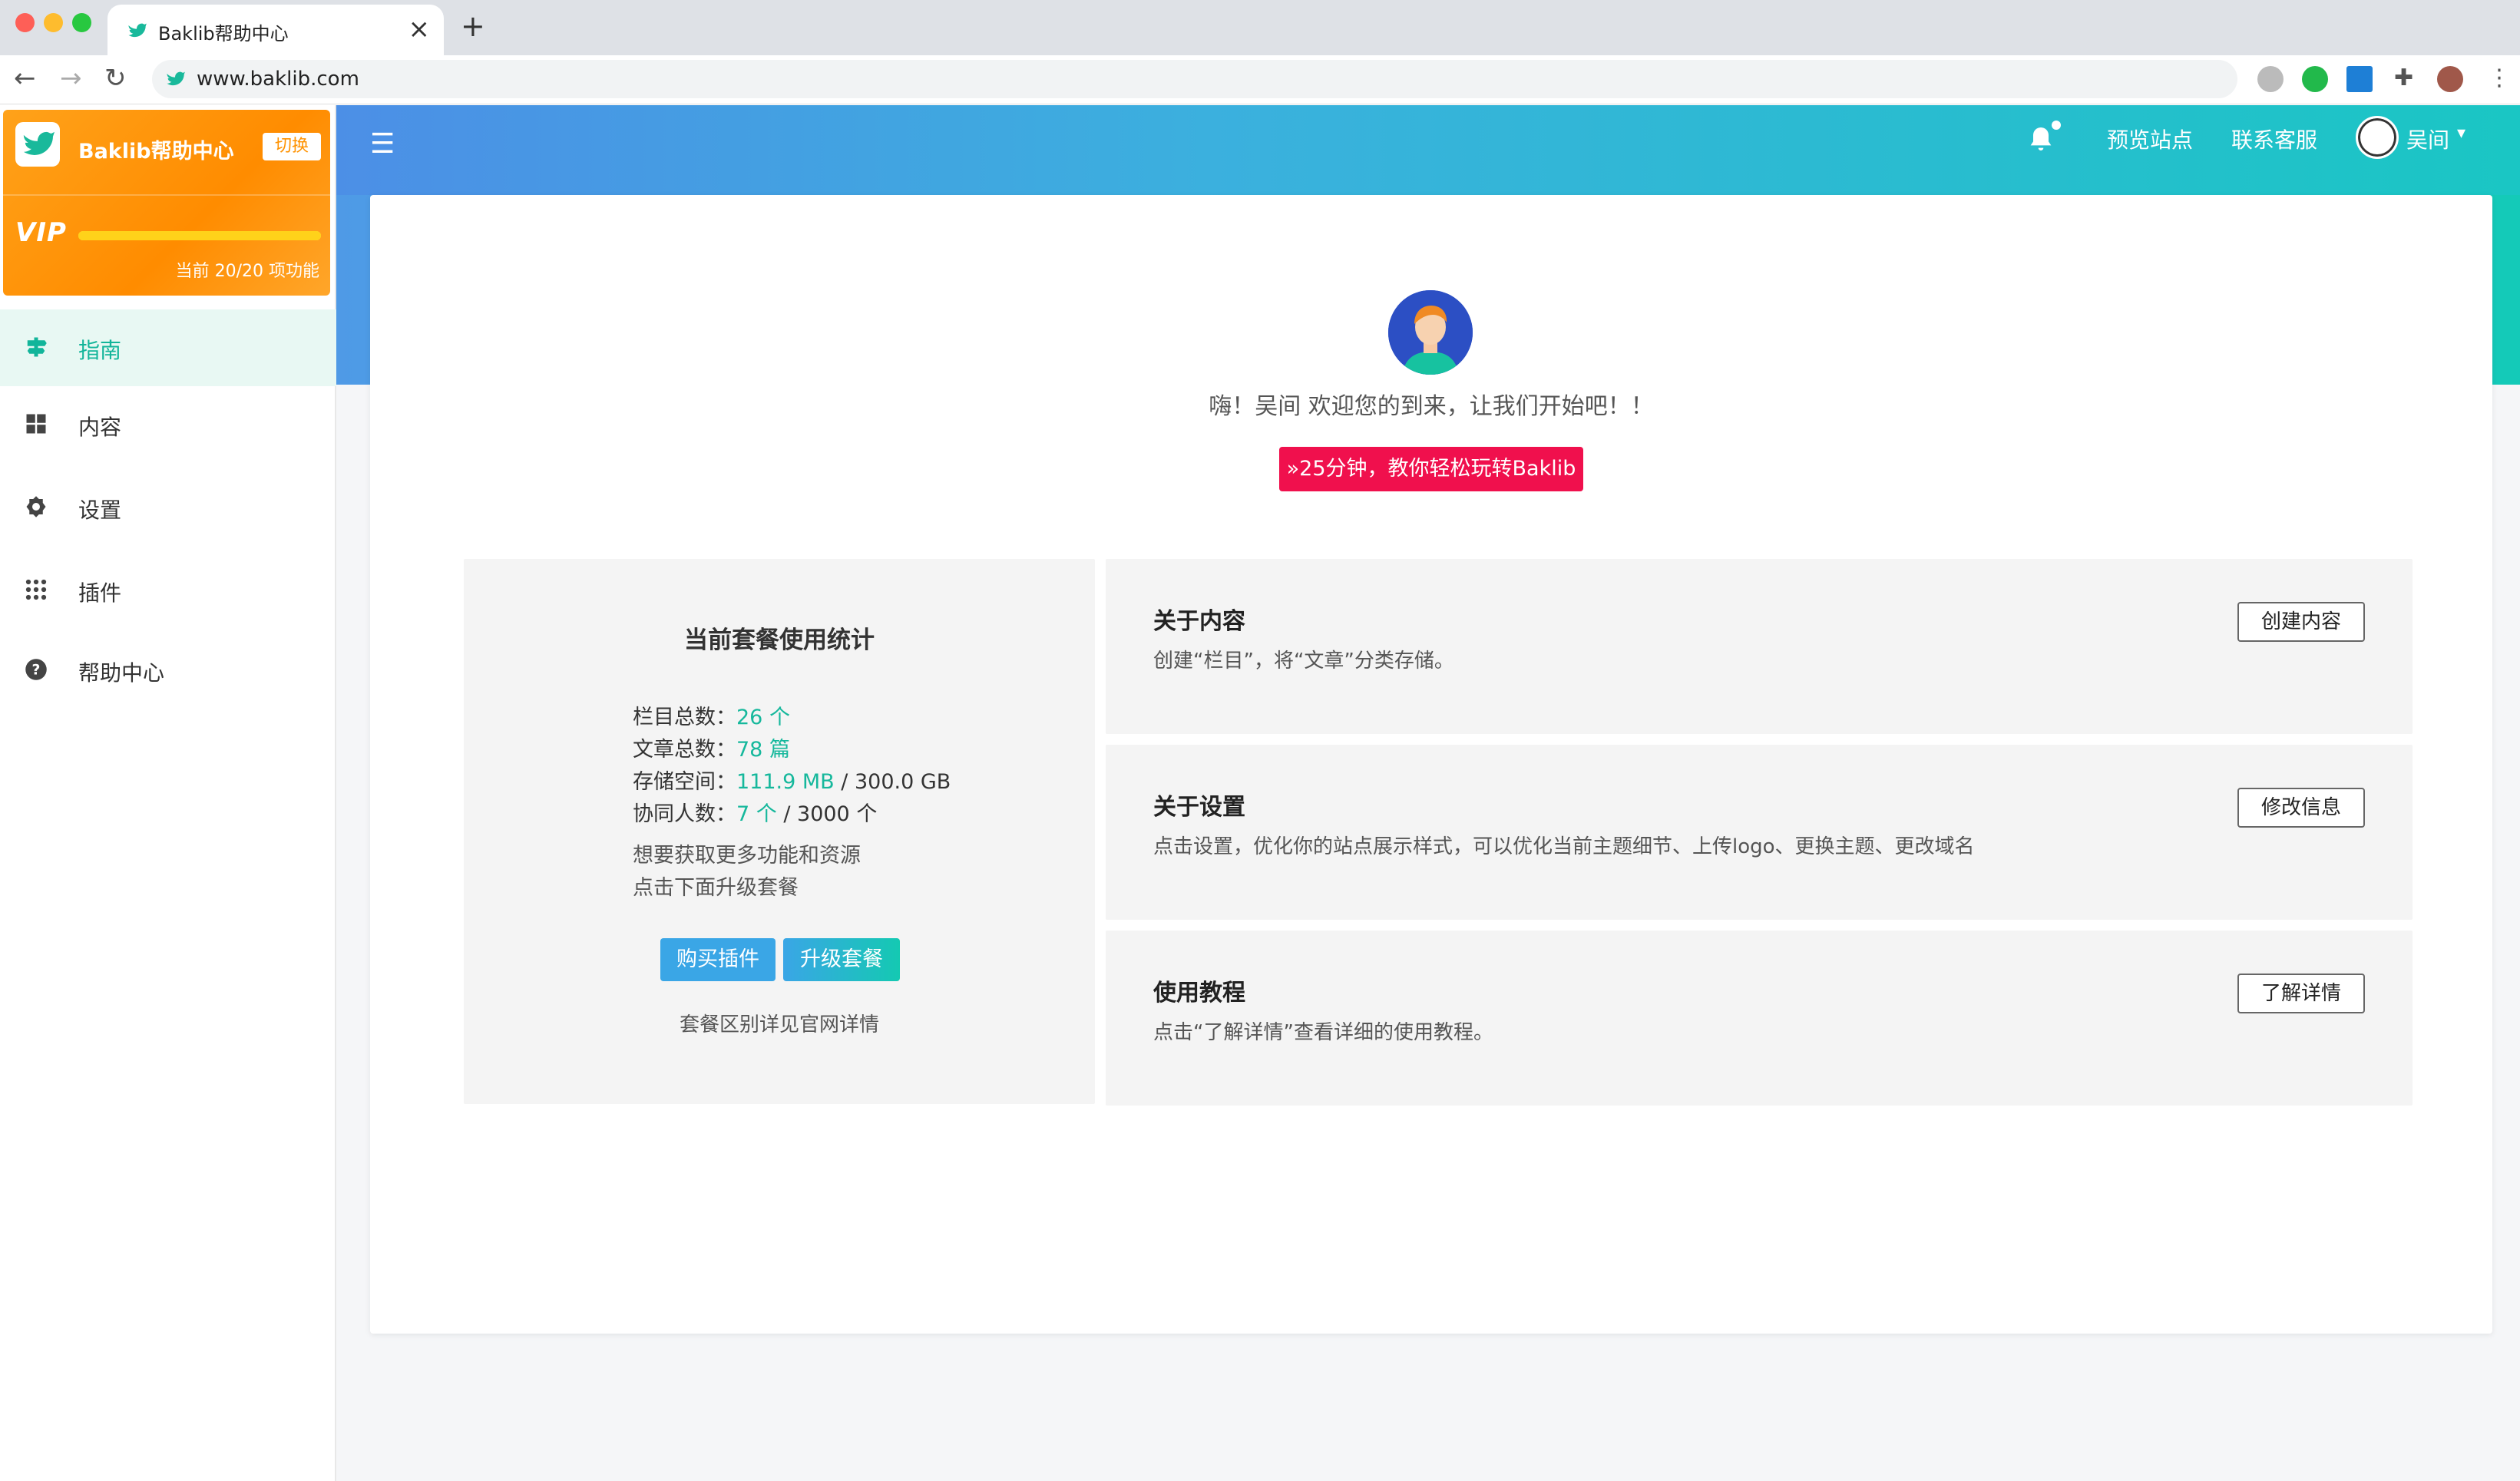  Describe the element at coordinates (780, 640) in the screenshot. I see `stats-title: 当前套餐使用统计` at that location.